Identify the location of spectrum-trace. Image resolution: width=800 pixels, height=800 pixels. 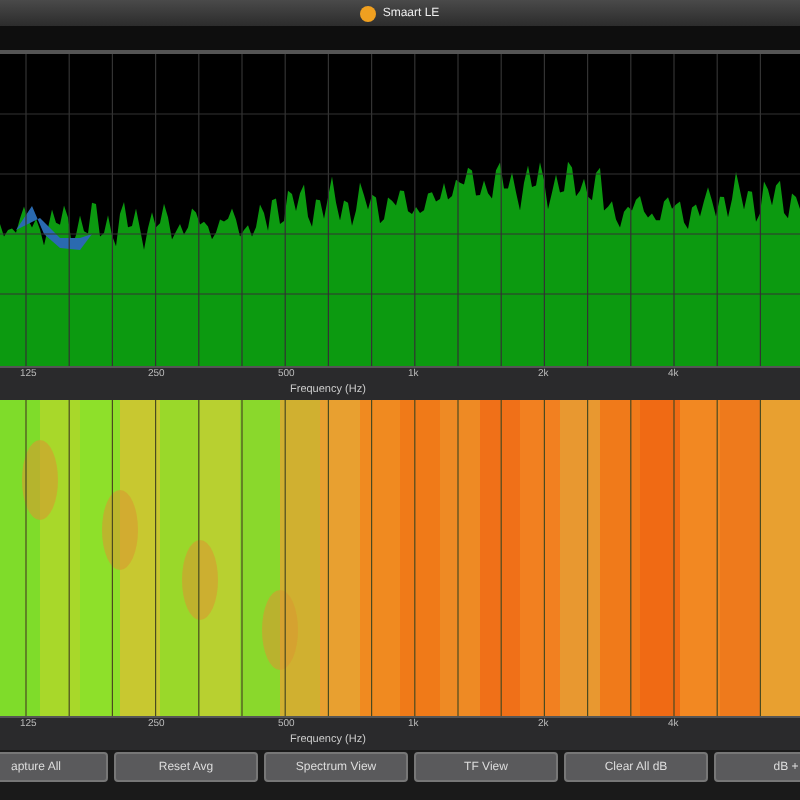
(54, 228).